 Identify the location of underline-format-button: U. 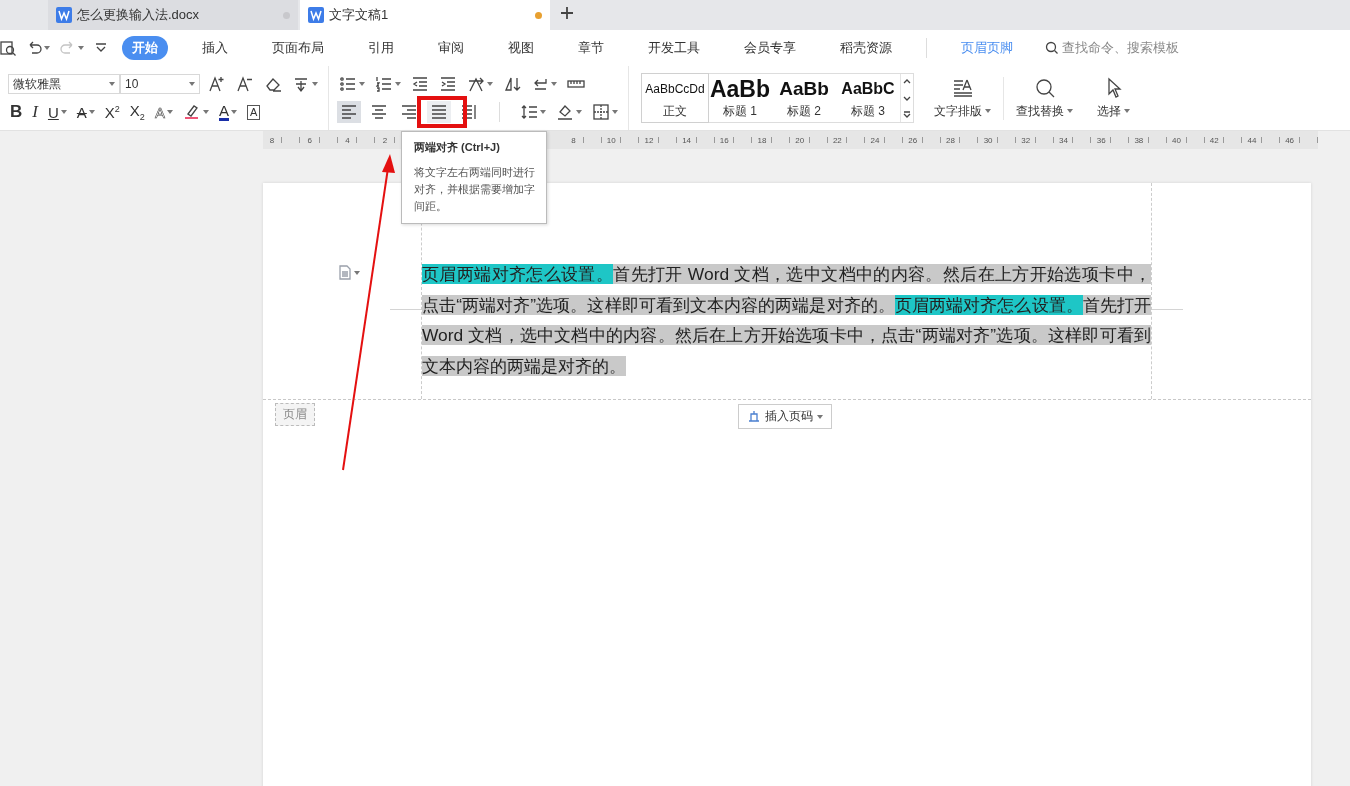
(57, 112).